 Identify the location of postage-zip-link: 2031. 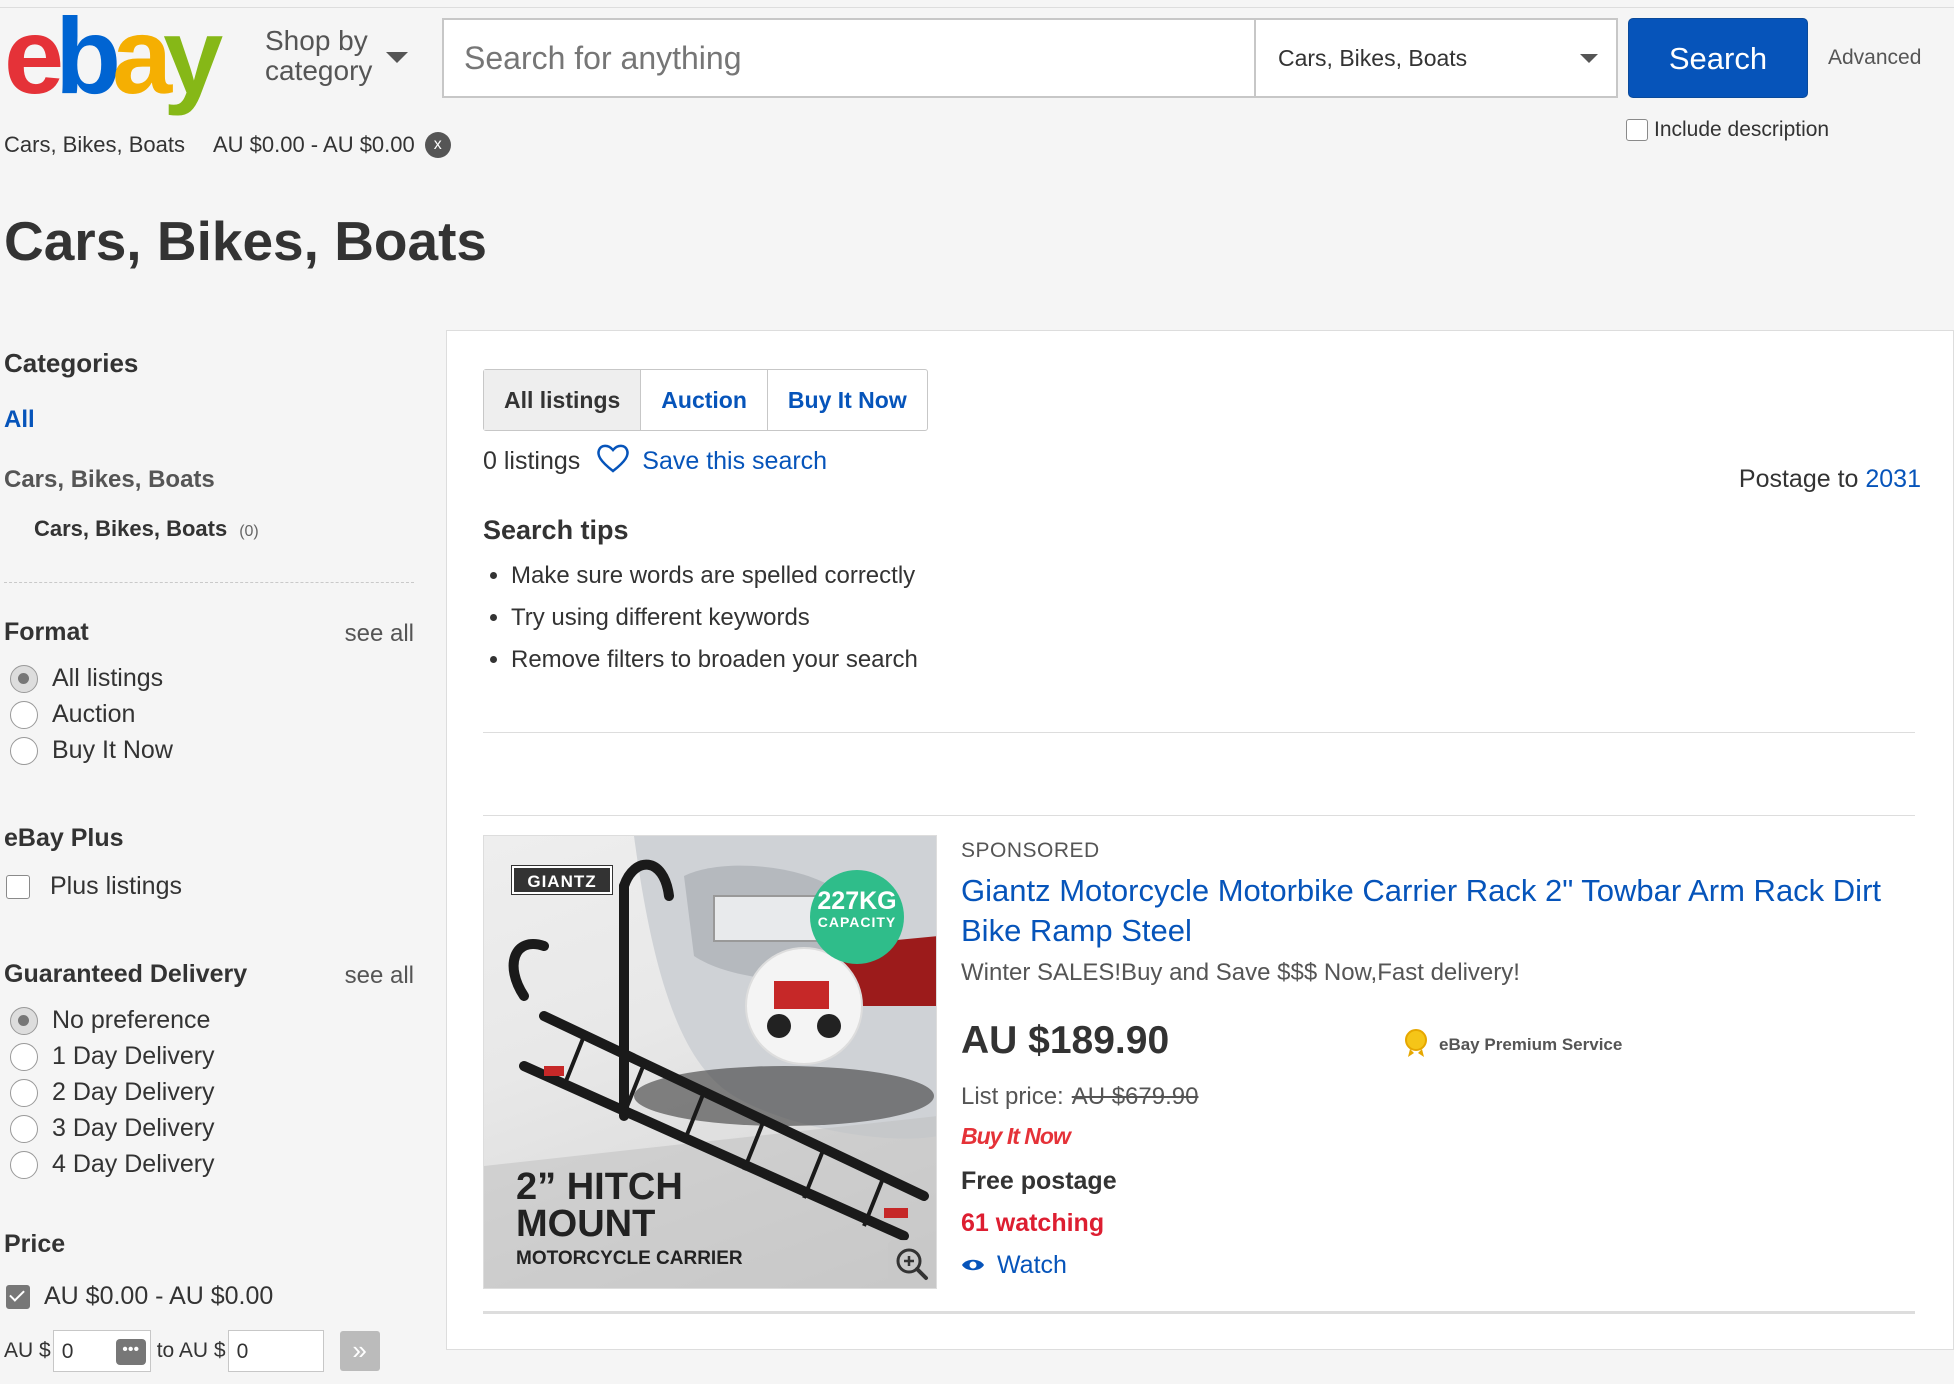
(1893, 479).